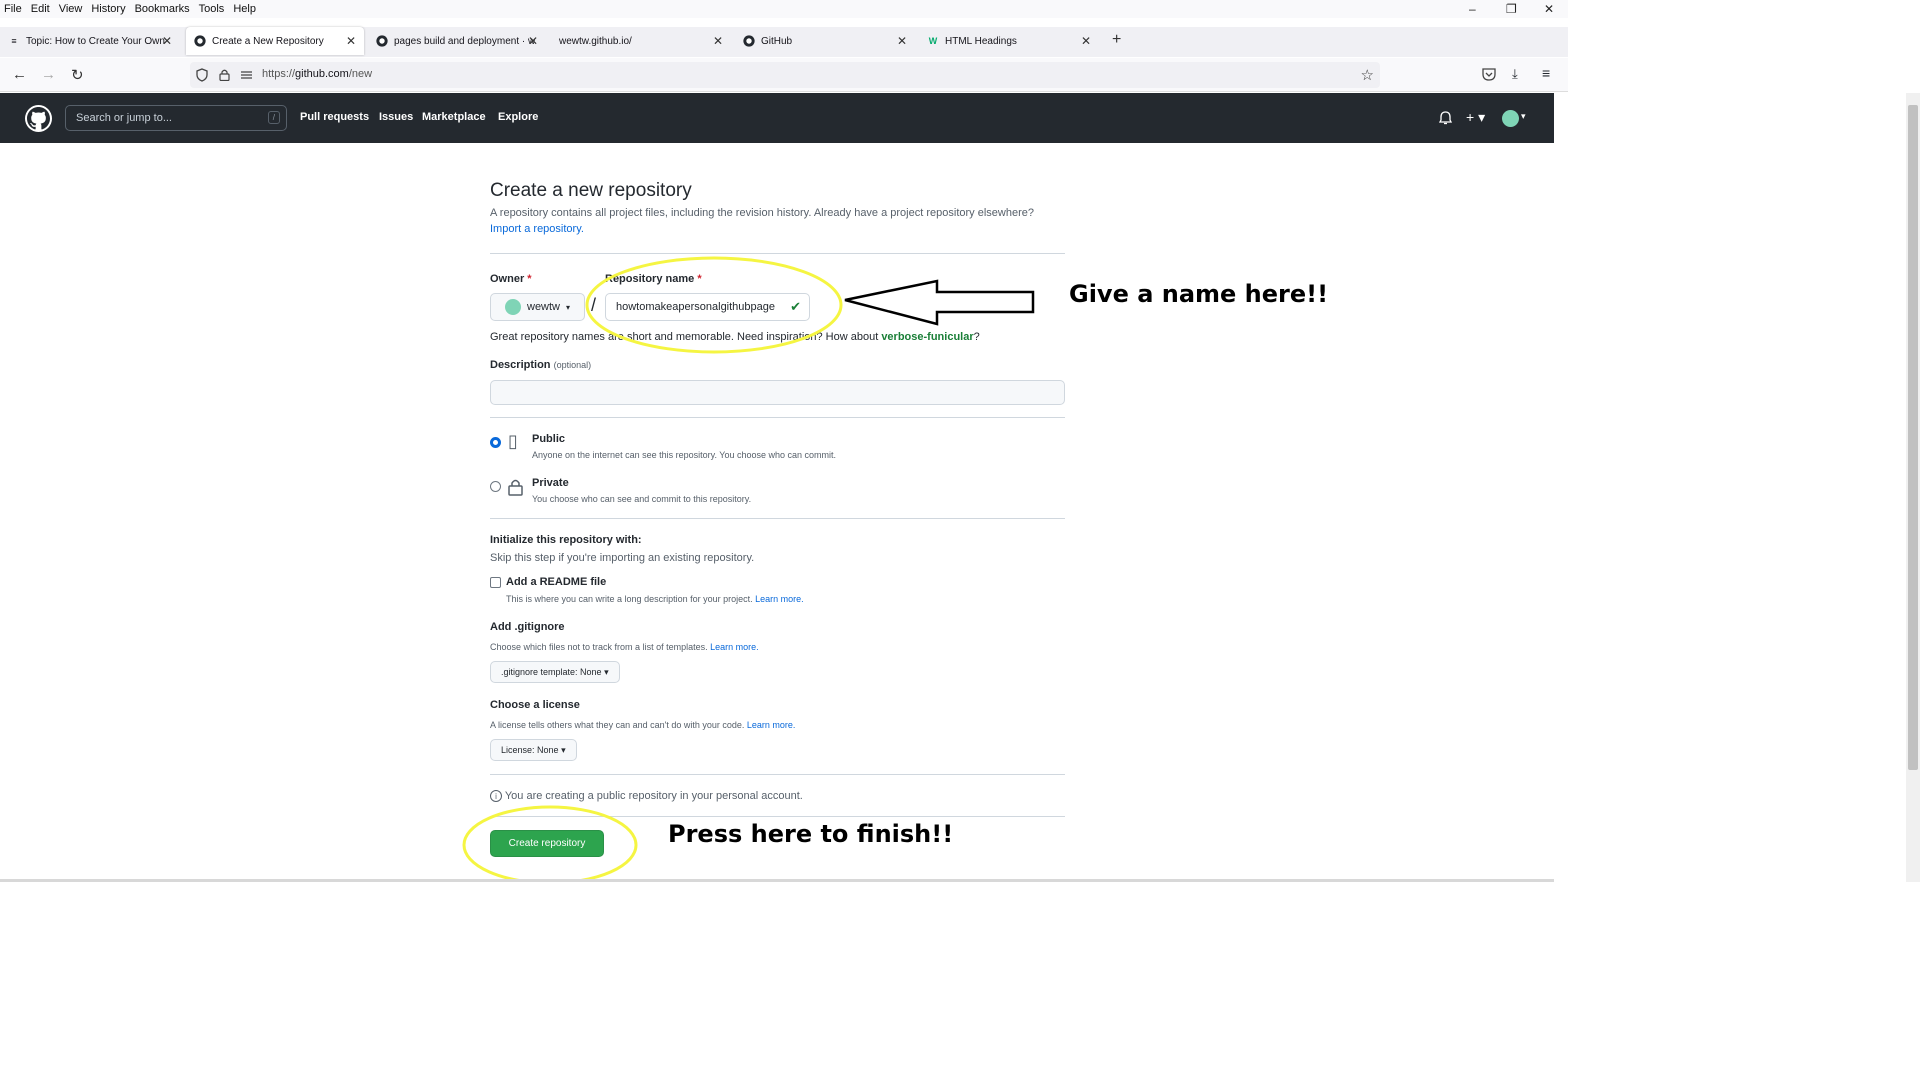  Describe the element at coordinates (40, 9) in the screenshot. I see `menu-edit: Edit` at that location.